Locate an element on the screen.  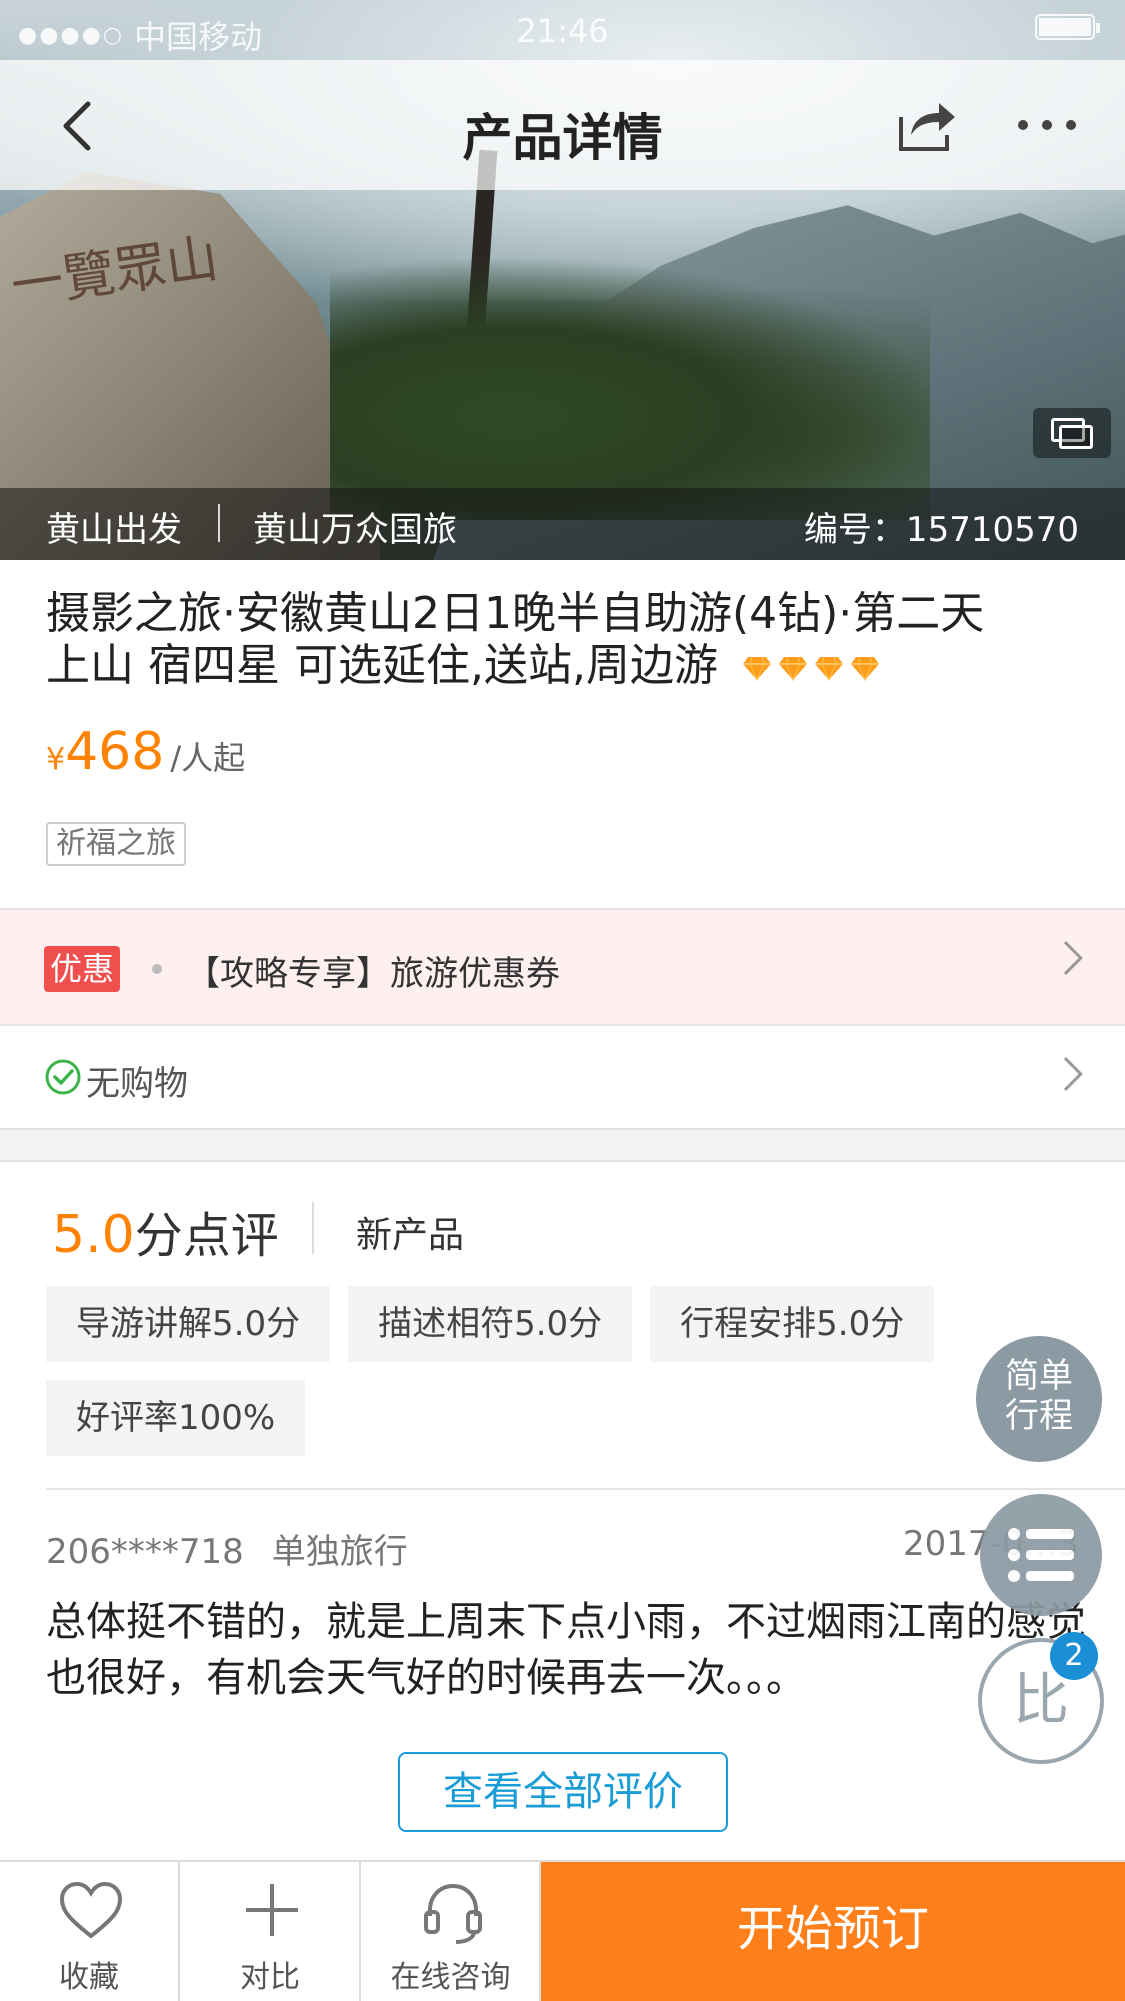
no-shopping-row: 无购物 is located at coordinates (562, 1077).